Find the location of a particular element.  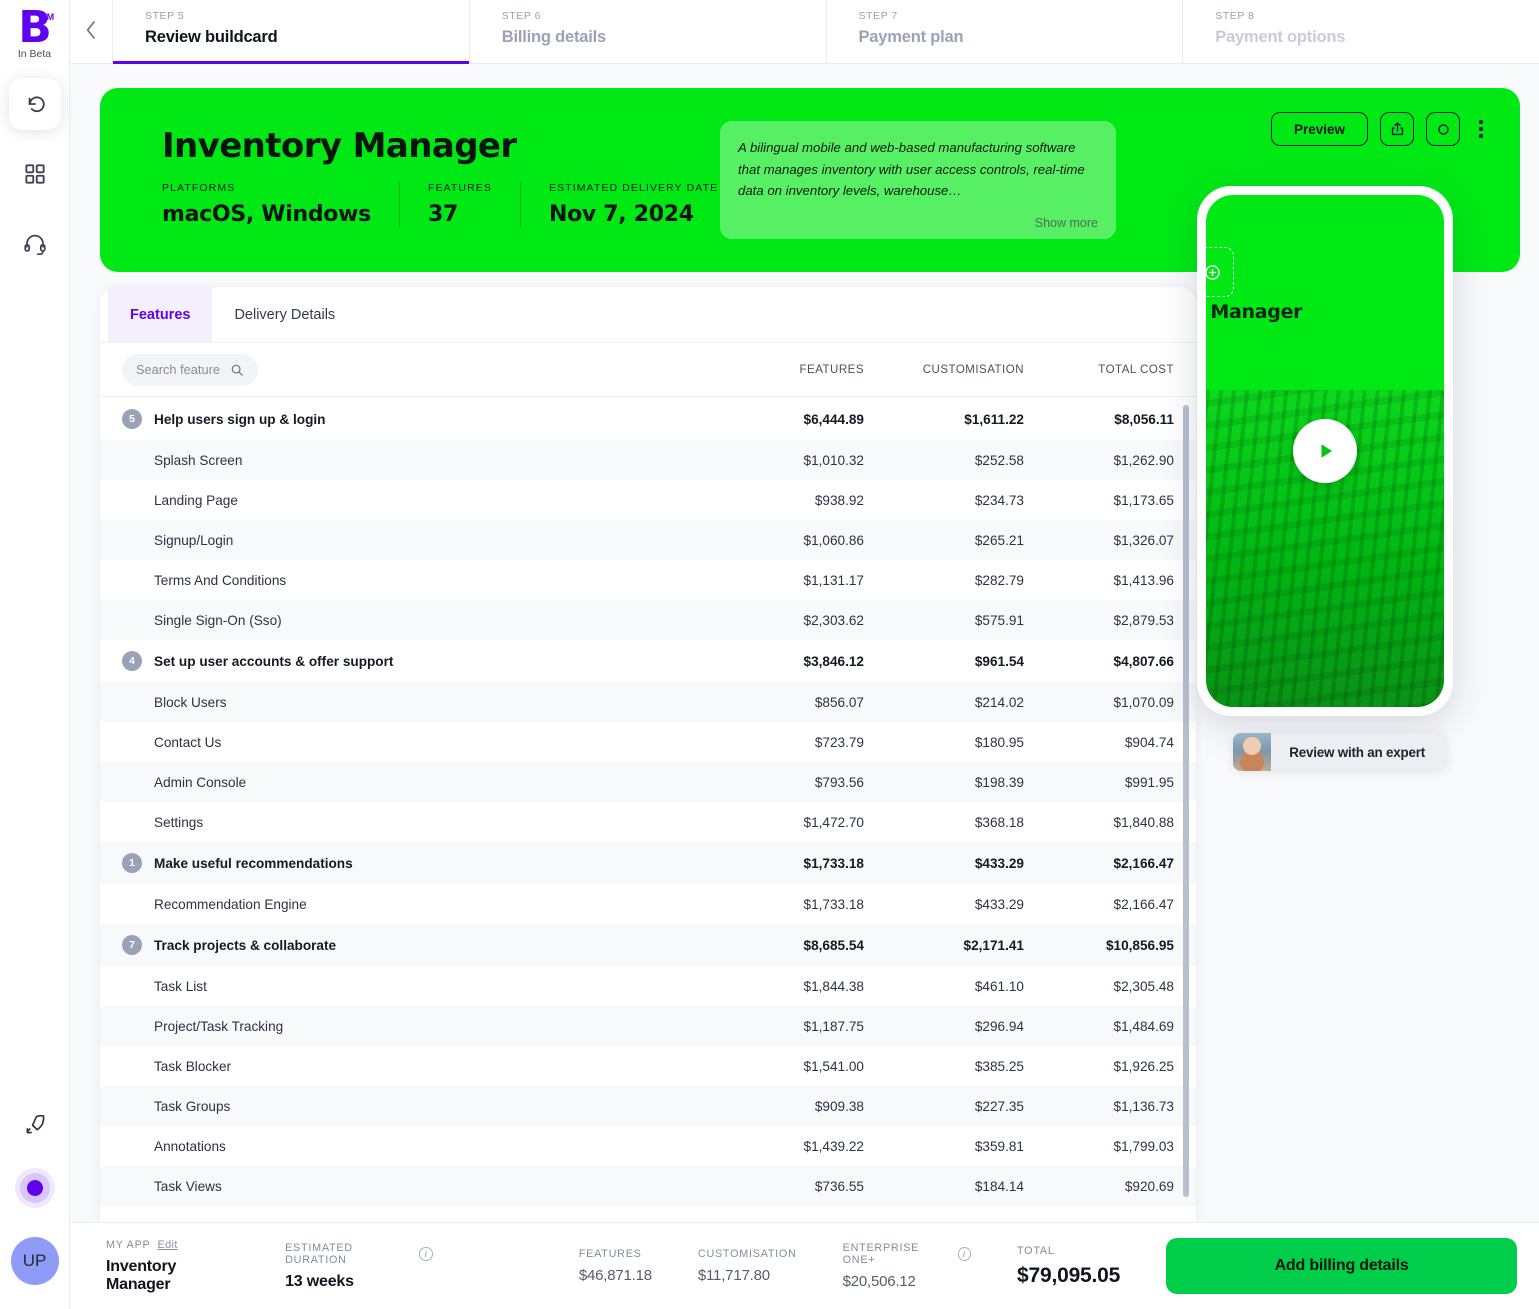

table-row: Settings $1,472.70 $368.18 $1,840.88 is located at coordinates (648, 822).